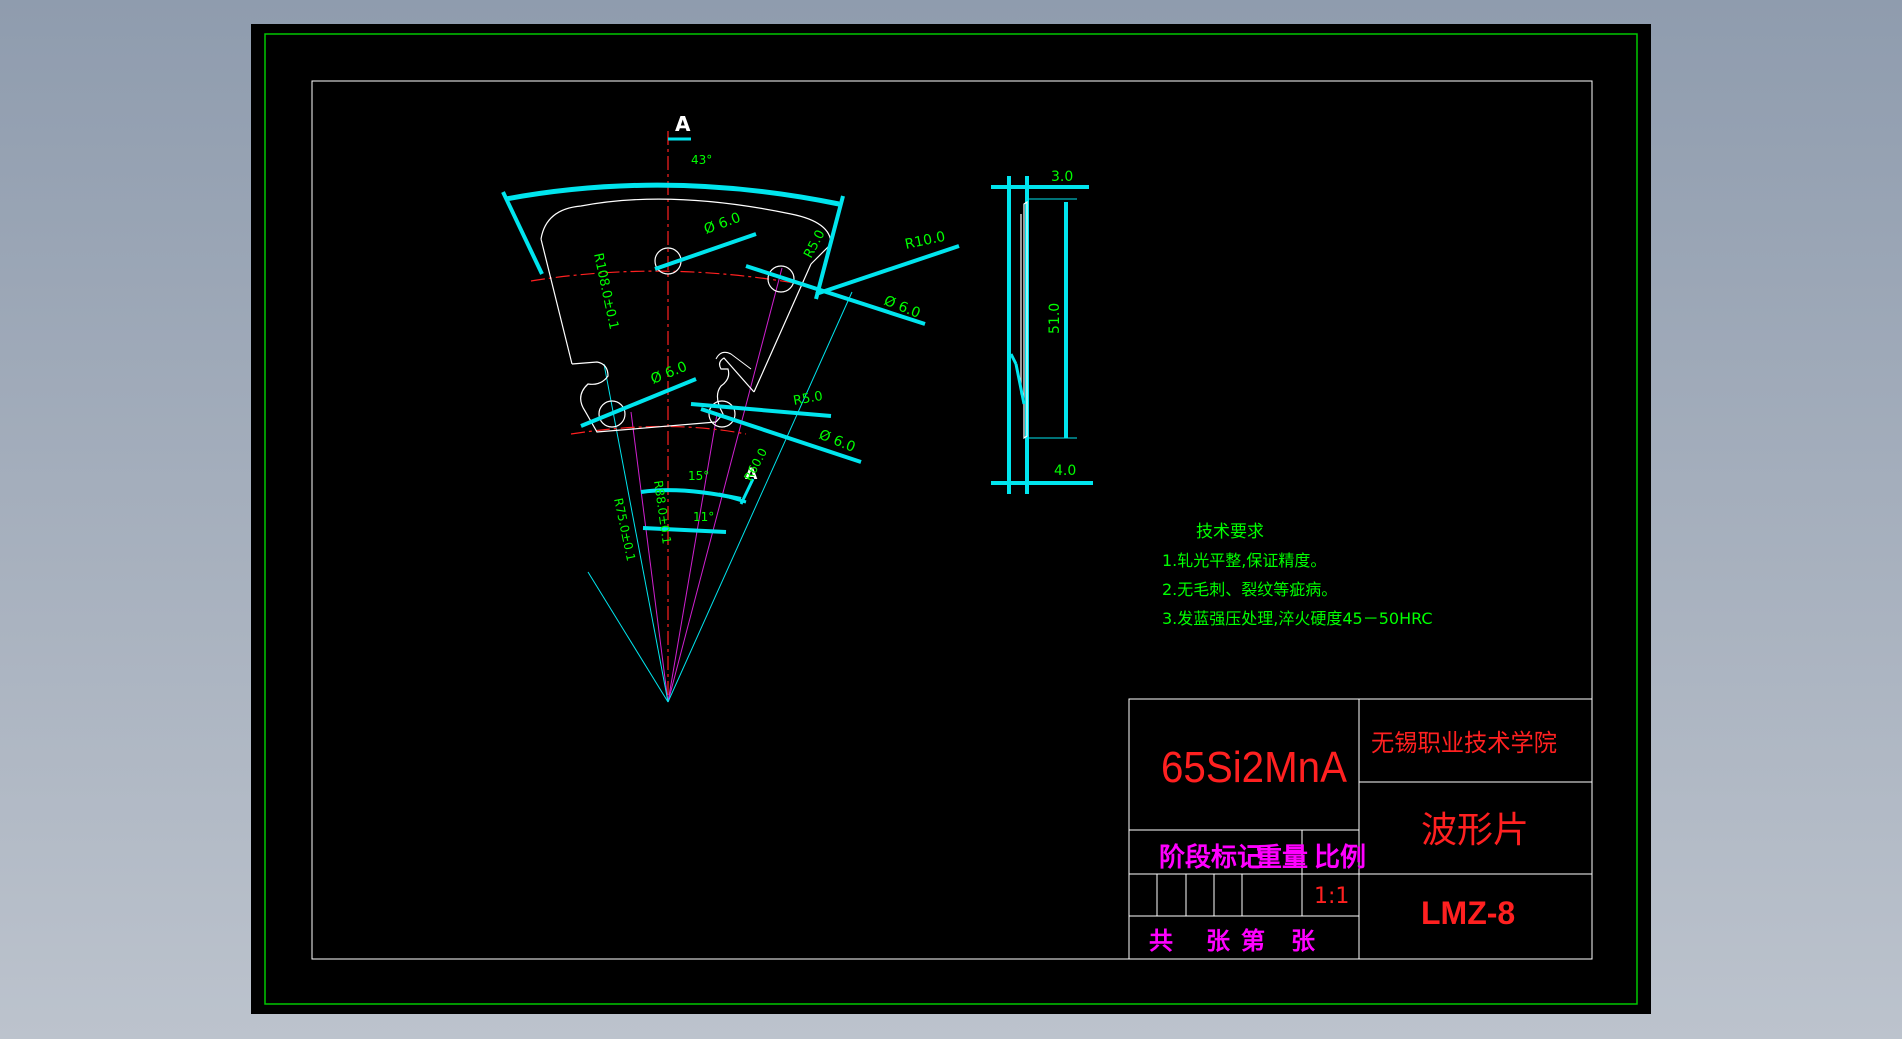 The width and height of the screenshot is (1902, 1039). I want to click on title-weight: 重量, so click(1282, 858).